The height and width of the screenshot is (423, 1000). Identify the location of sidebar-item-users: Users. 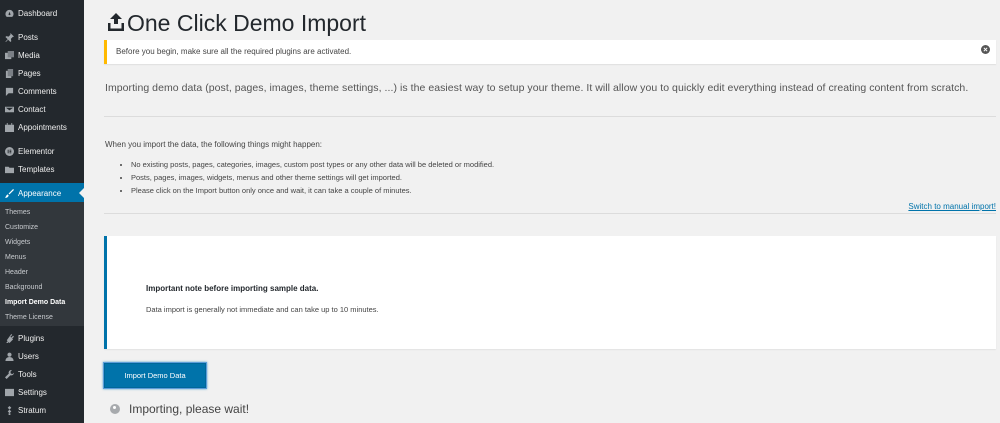
(42, 356).